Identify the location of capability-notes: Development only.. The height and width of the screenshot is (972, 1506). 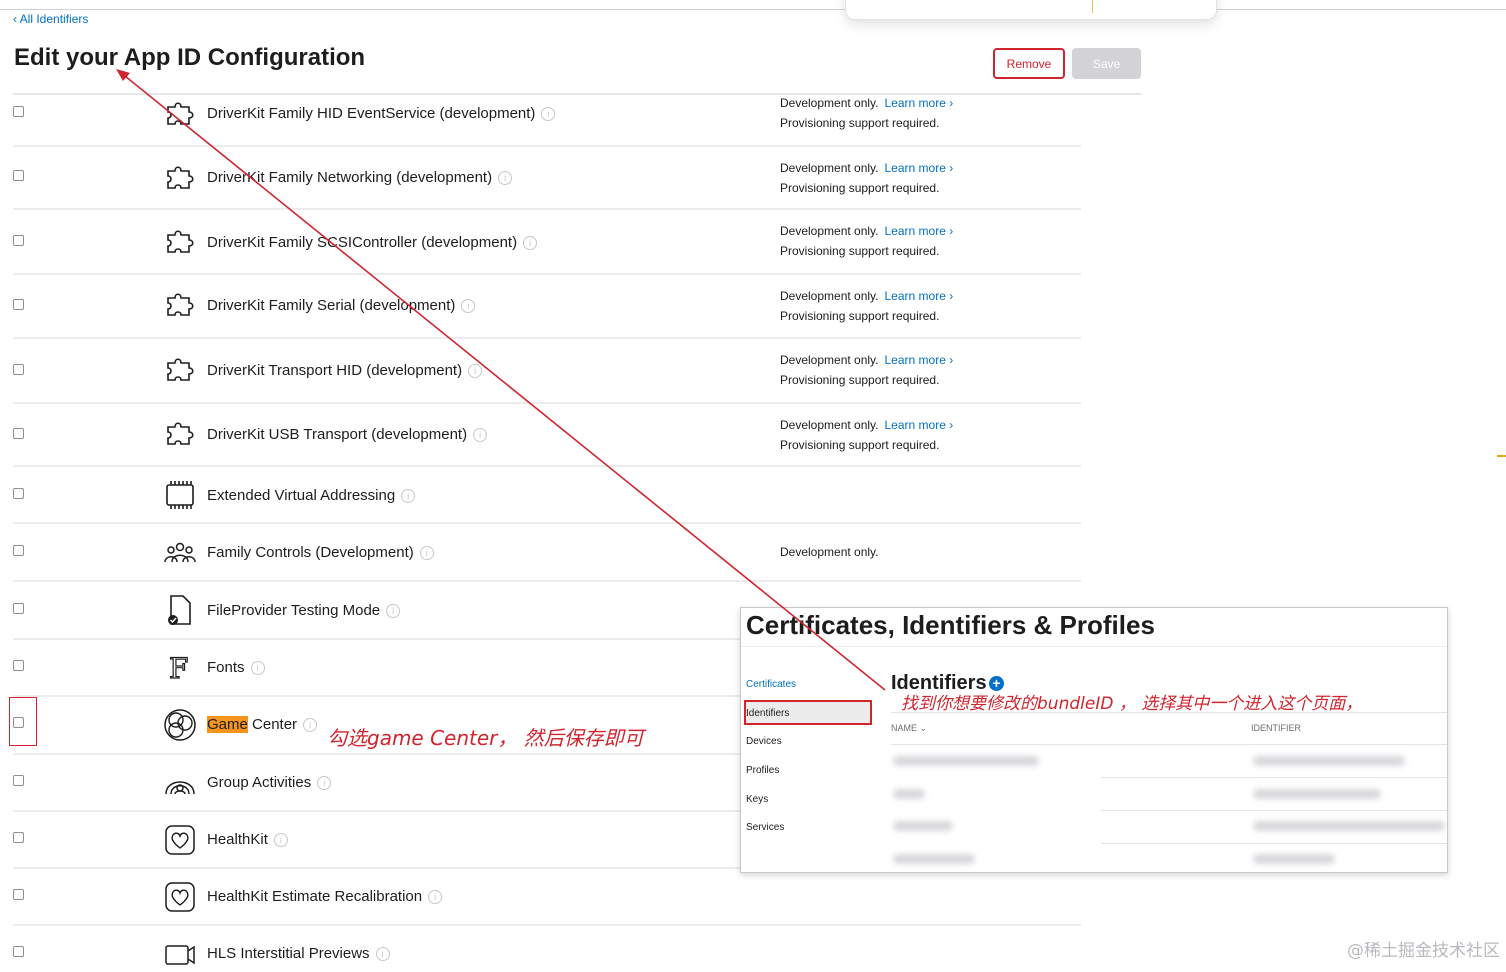
(829, 552).